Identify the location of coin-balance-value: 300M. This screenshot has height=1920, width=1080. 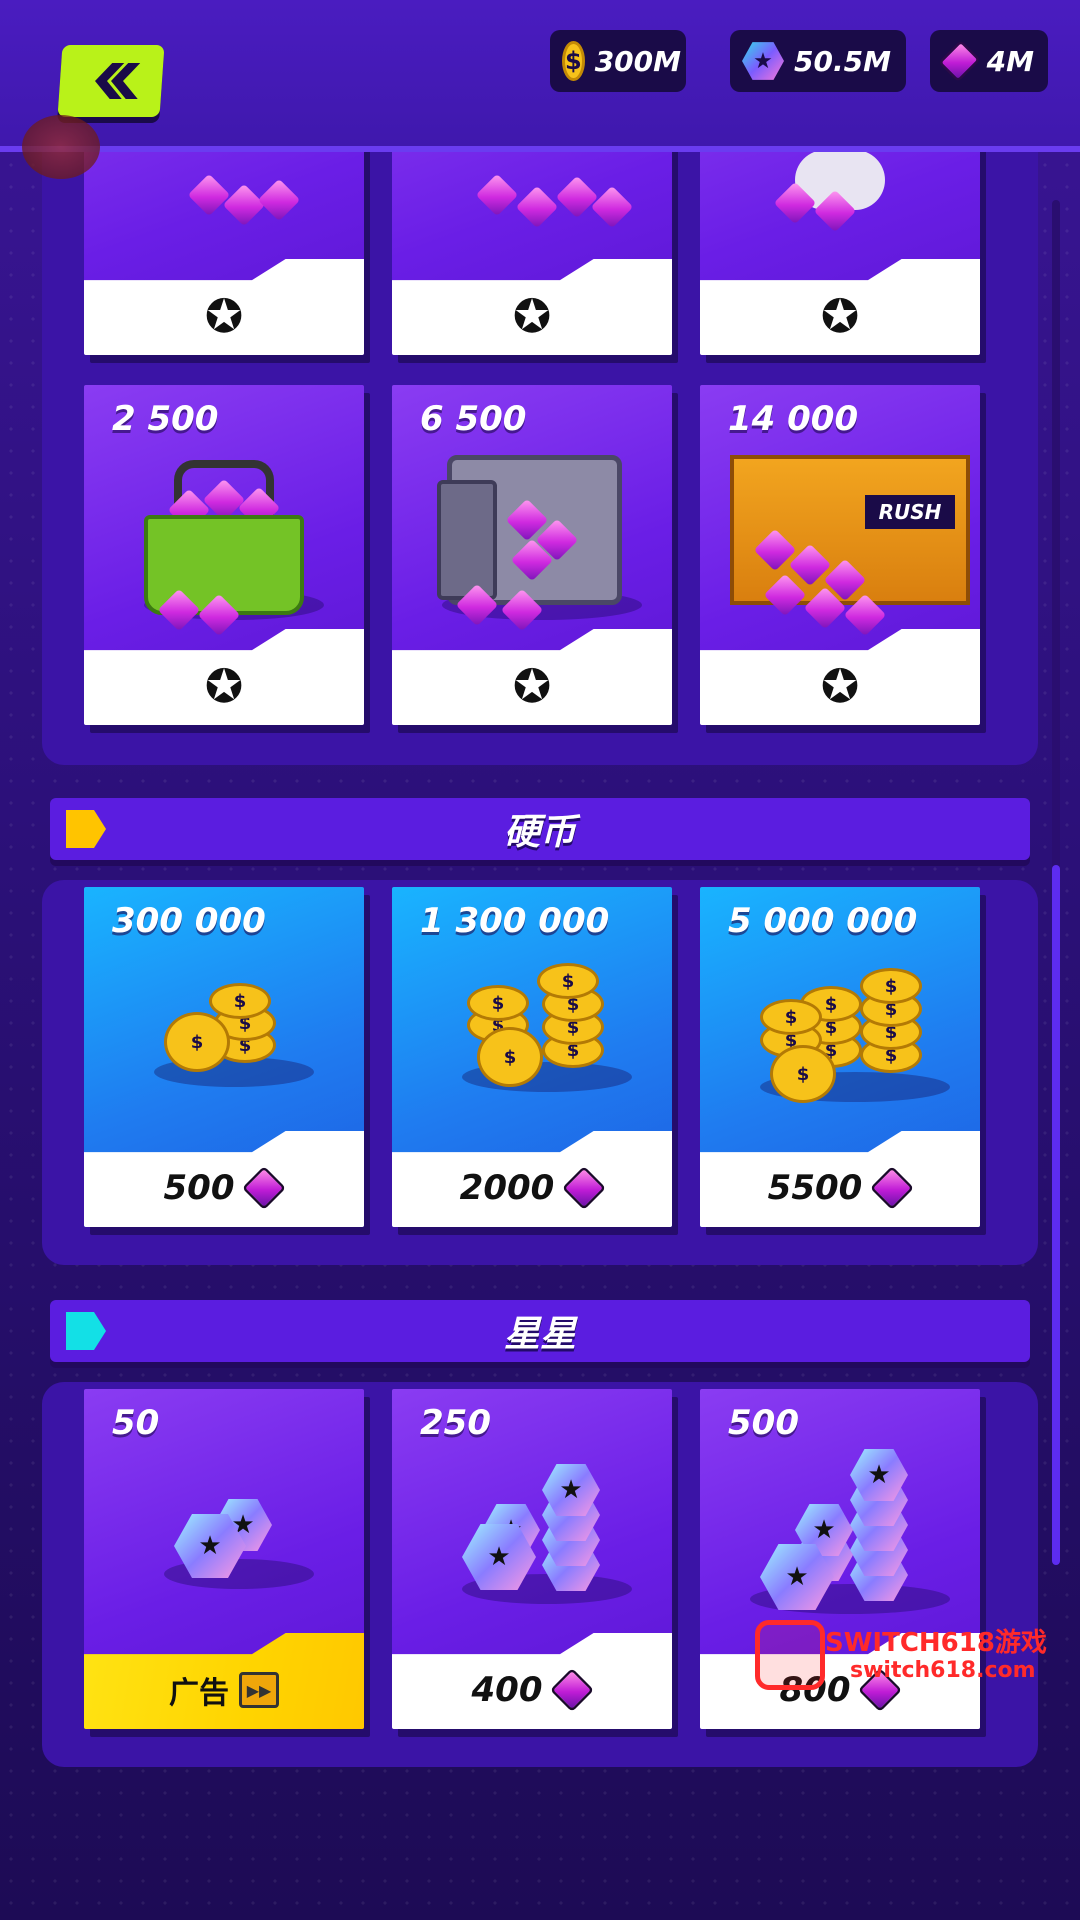
(638, 61).